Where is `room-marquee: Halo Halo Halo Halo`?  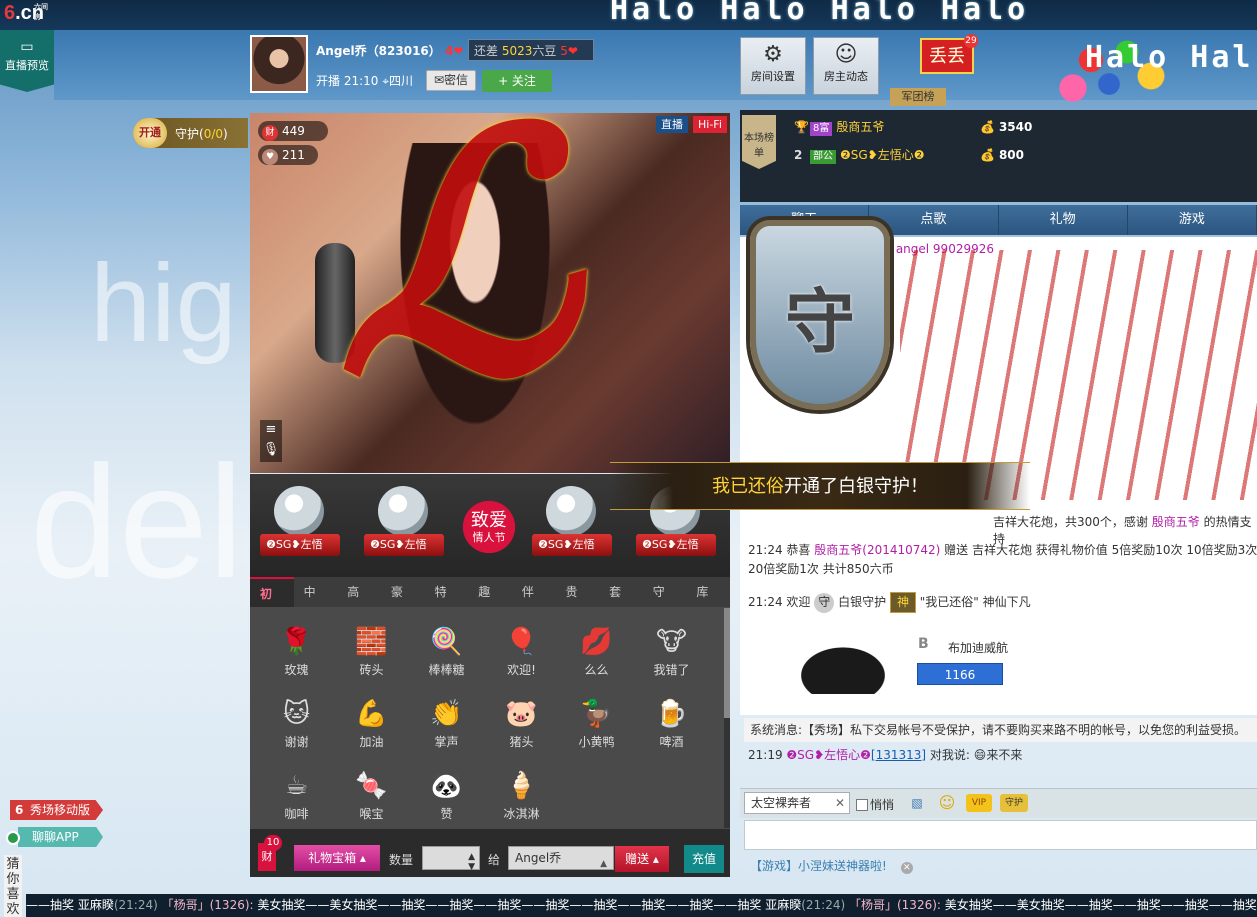 room-marquee: Halo Halo Halo Halo is located at coordinates (820, 13).